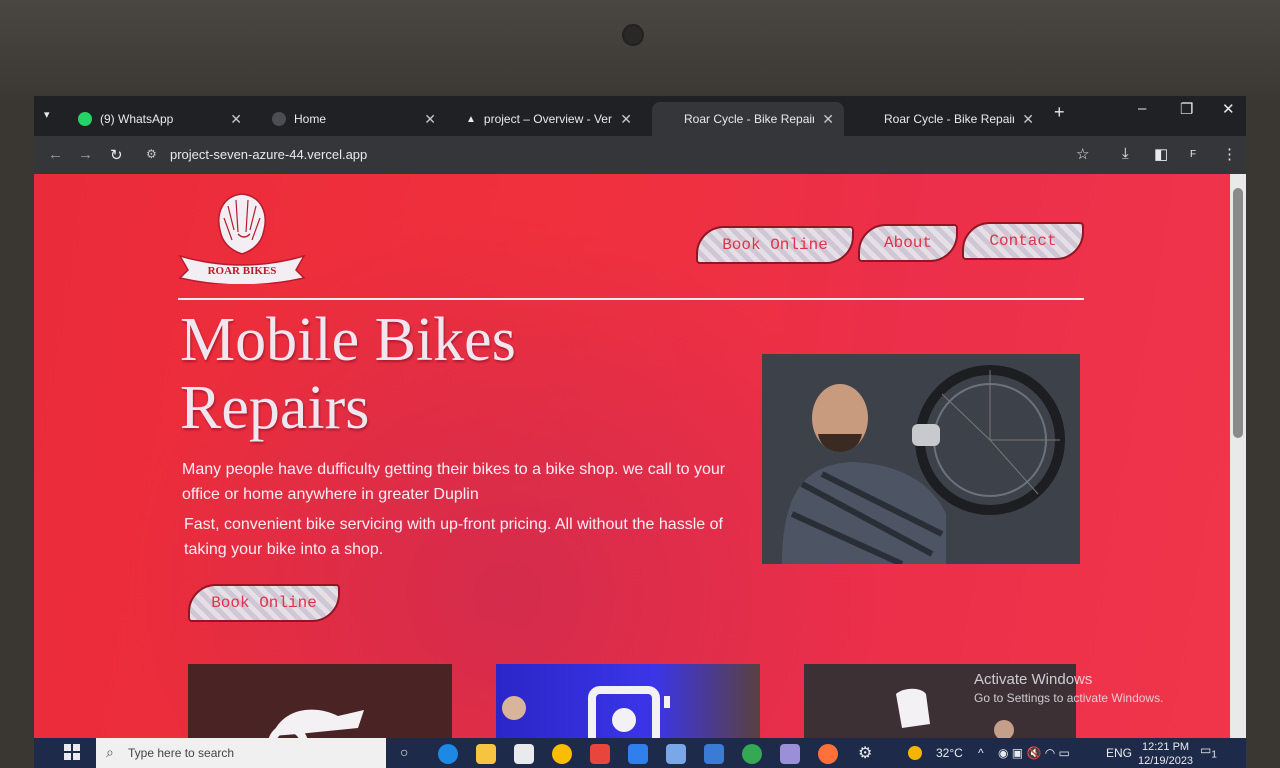 Image resolution: width=1280 pixels, height=768 pixels. I want to click on nav-book-online-button: Book Online, so click(775, 245).